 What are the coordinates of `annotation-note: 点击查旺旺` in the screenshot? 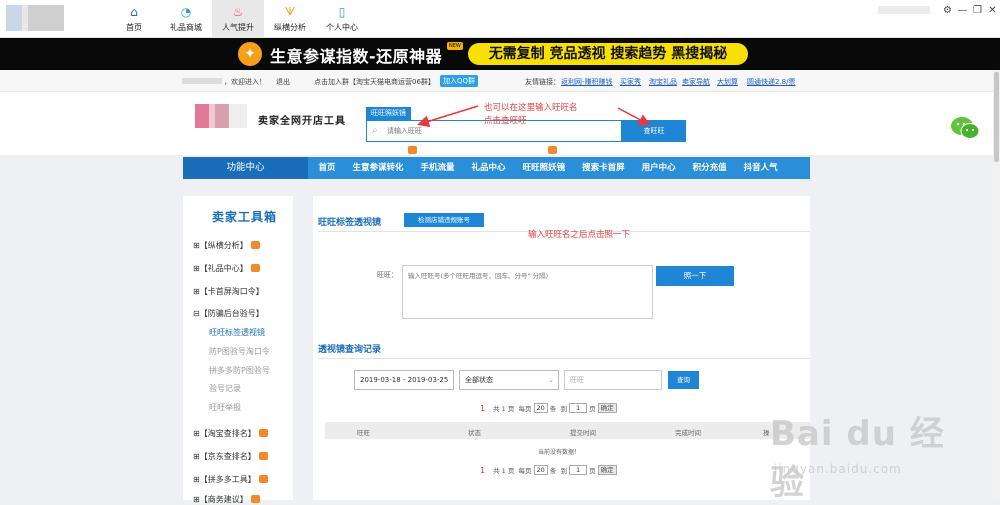 It's located at (505, 121).